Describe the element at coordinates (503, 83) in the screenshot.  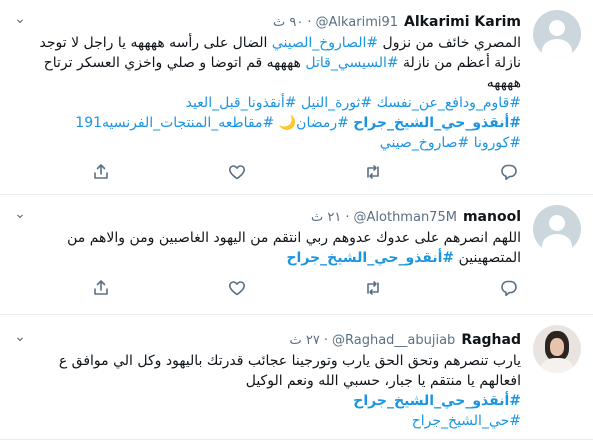
I see `tweet-text-line: ههههه` at that location.